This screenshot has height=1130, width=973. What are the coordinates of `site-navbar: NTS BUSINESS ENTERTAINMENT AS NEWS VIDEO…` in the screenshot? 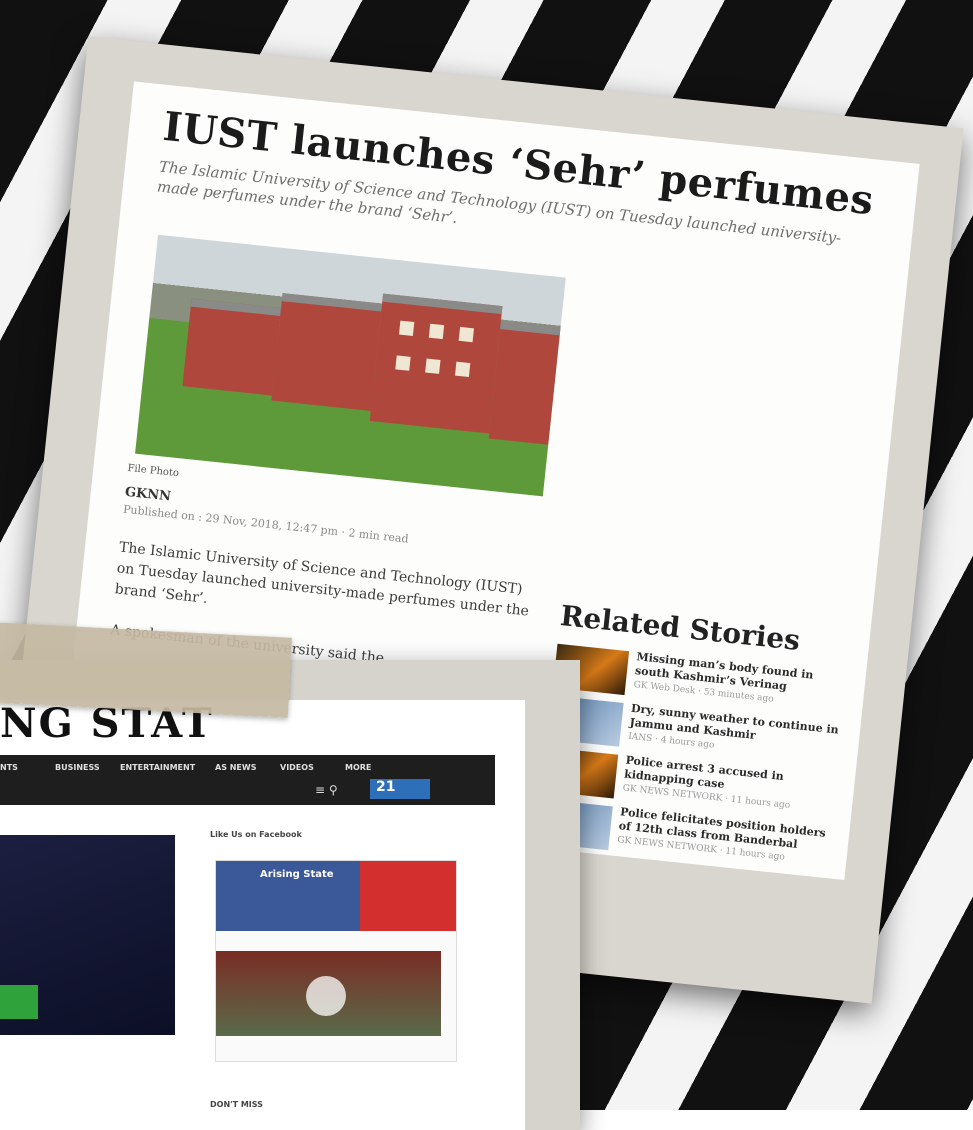 It's located at (247, 780).